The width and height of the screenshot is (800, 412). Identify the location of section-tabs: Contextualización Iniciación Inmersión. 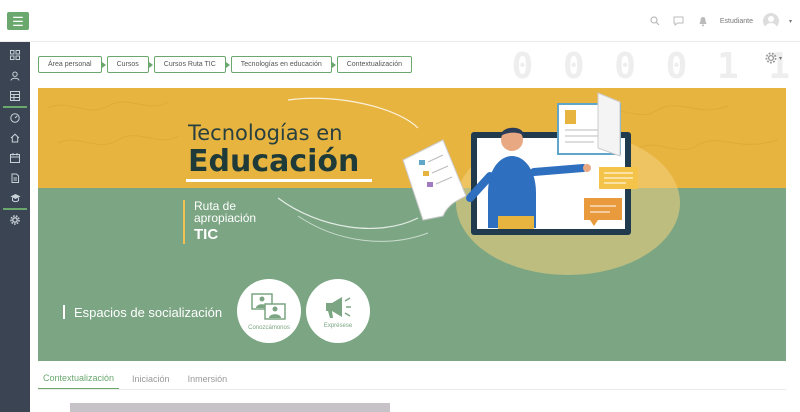
(139, 379).